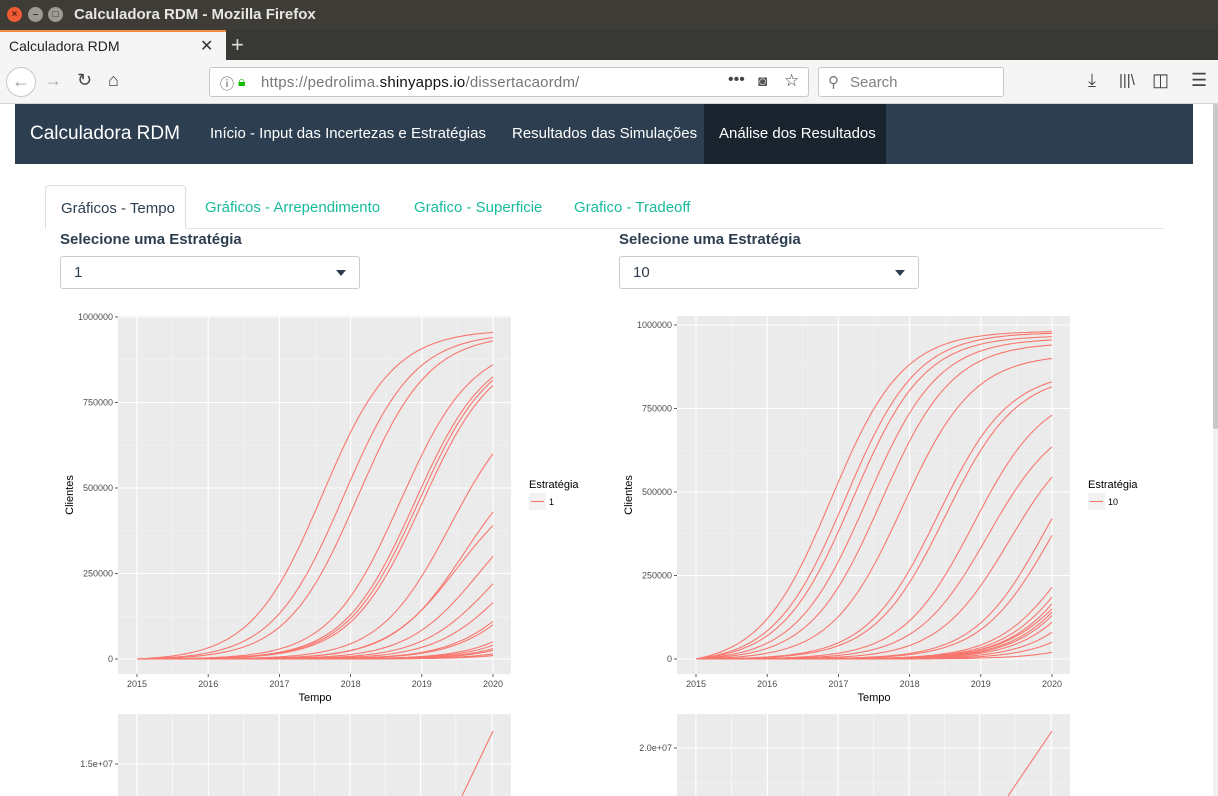  Describe the element at coordinates (295, 755) in the screenshot. I see `chart-bottom-0: 1.5e+07` at that location.